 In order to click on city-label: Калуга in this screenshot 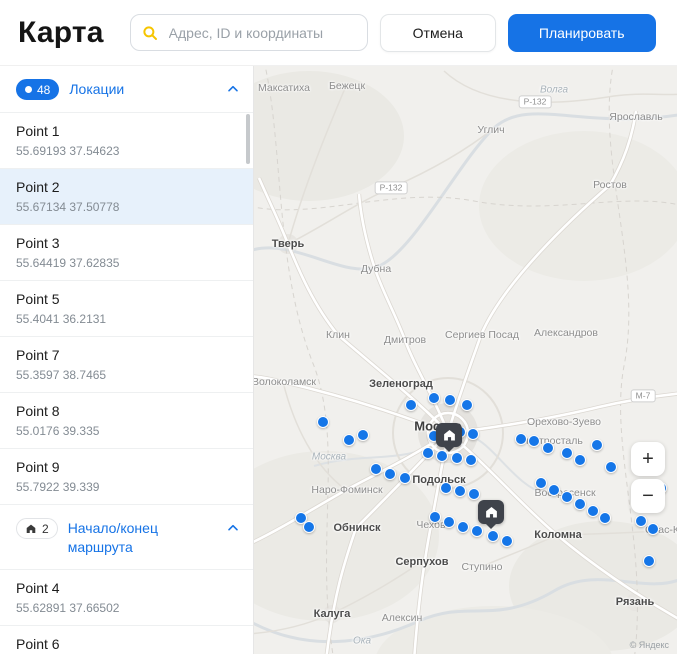, I will do `click(332, 614)`.